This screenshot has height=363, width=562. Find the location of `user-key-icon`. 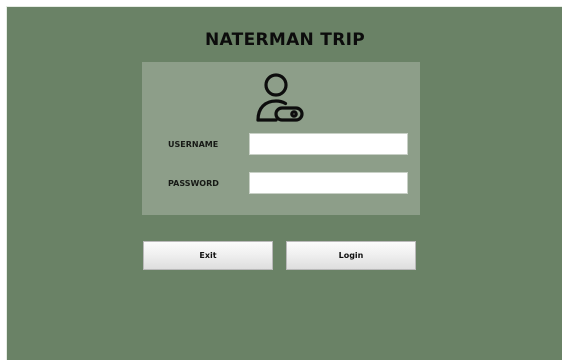

user-key-icon is located at coordinates (278, 97).